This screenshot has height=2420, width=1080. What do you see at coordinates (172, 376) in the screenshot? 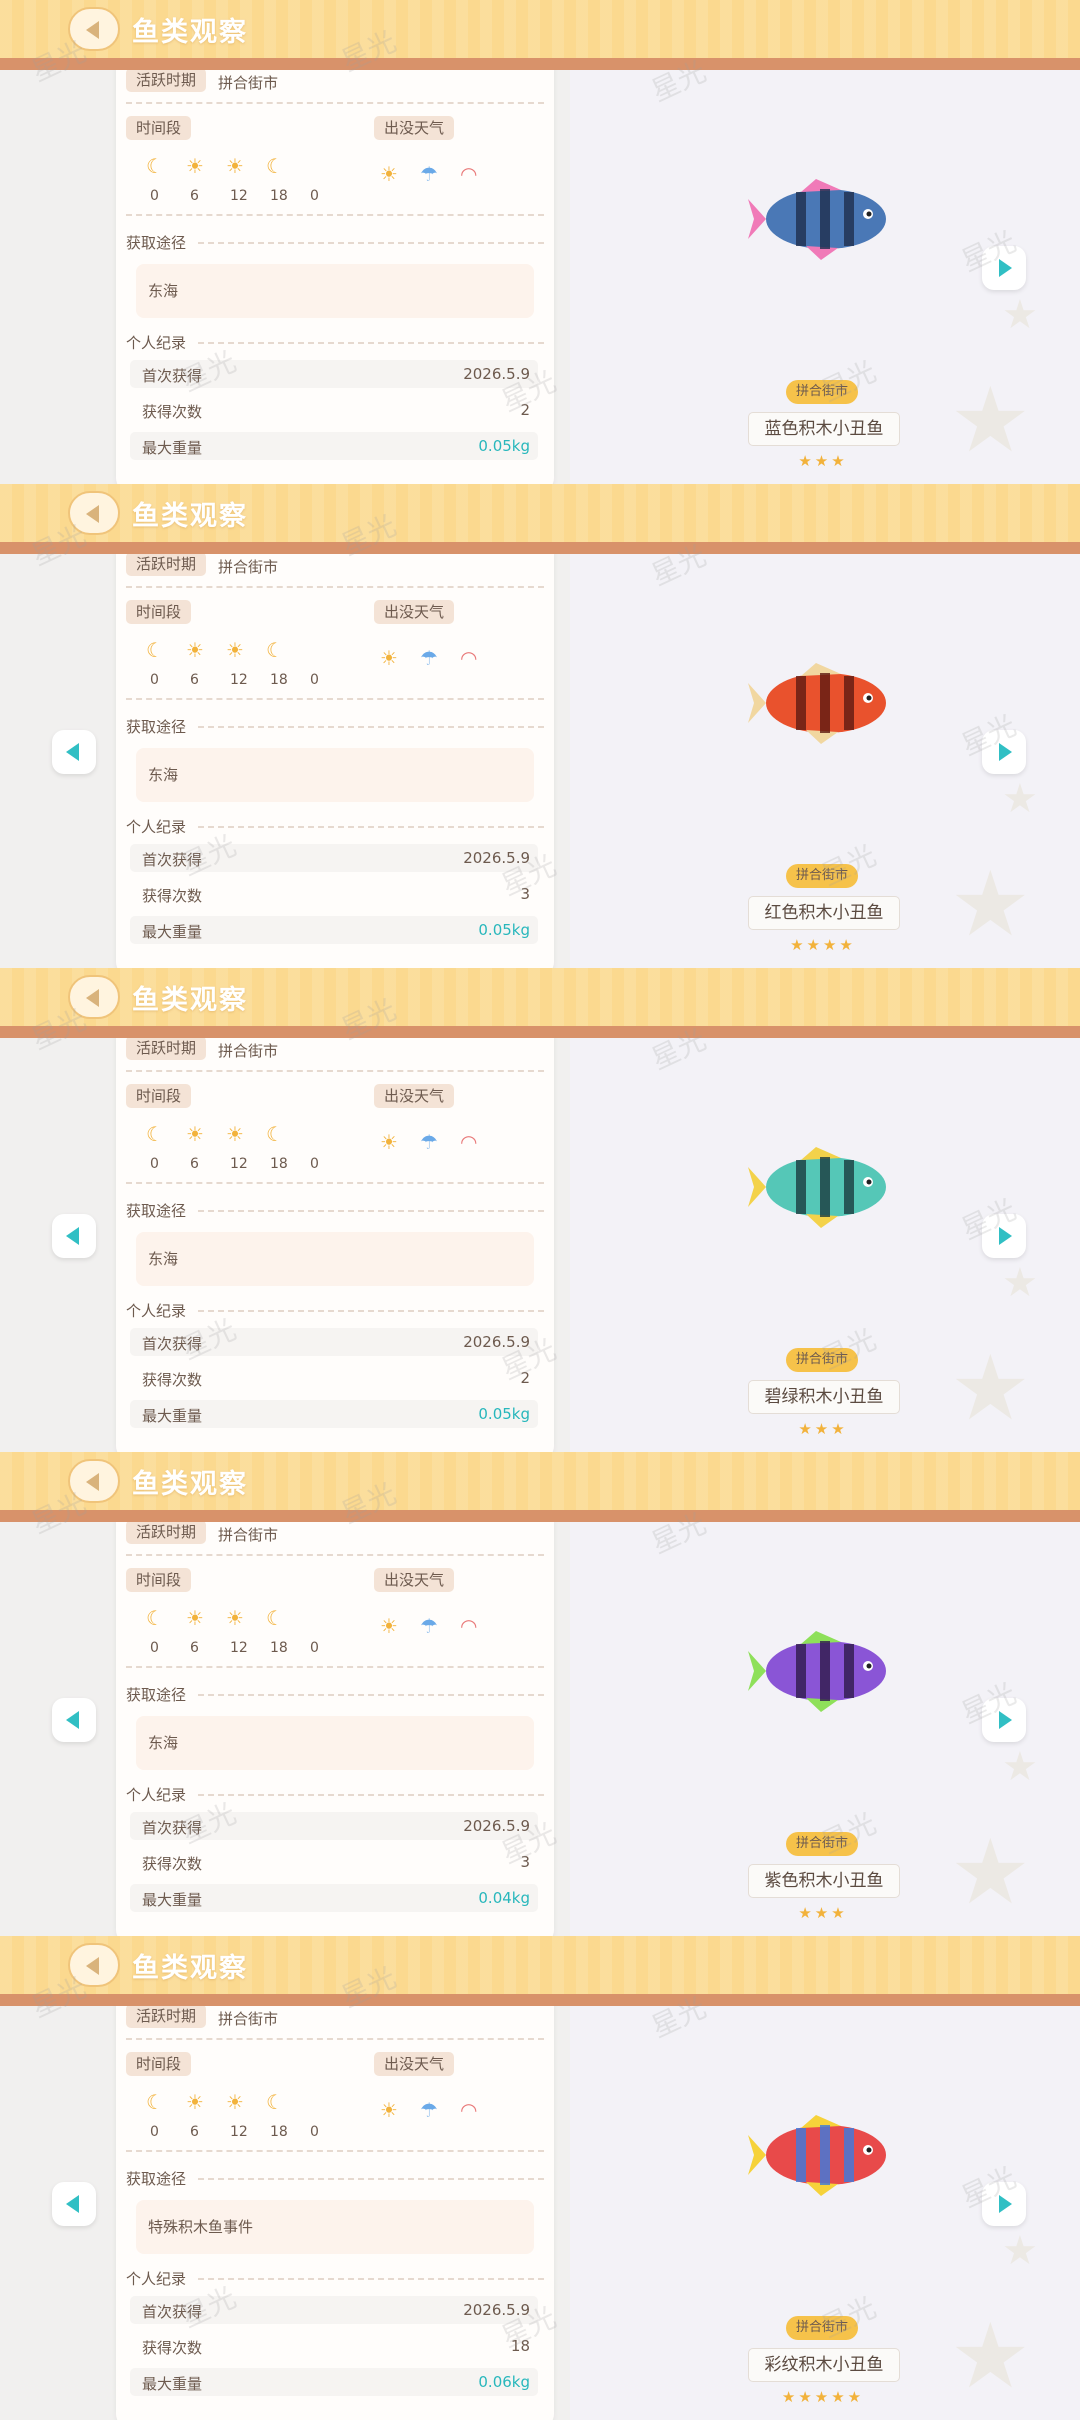
I see `record-label: 首次获得` at bounding box center [172, 376].